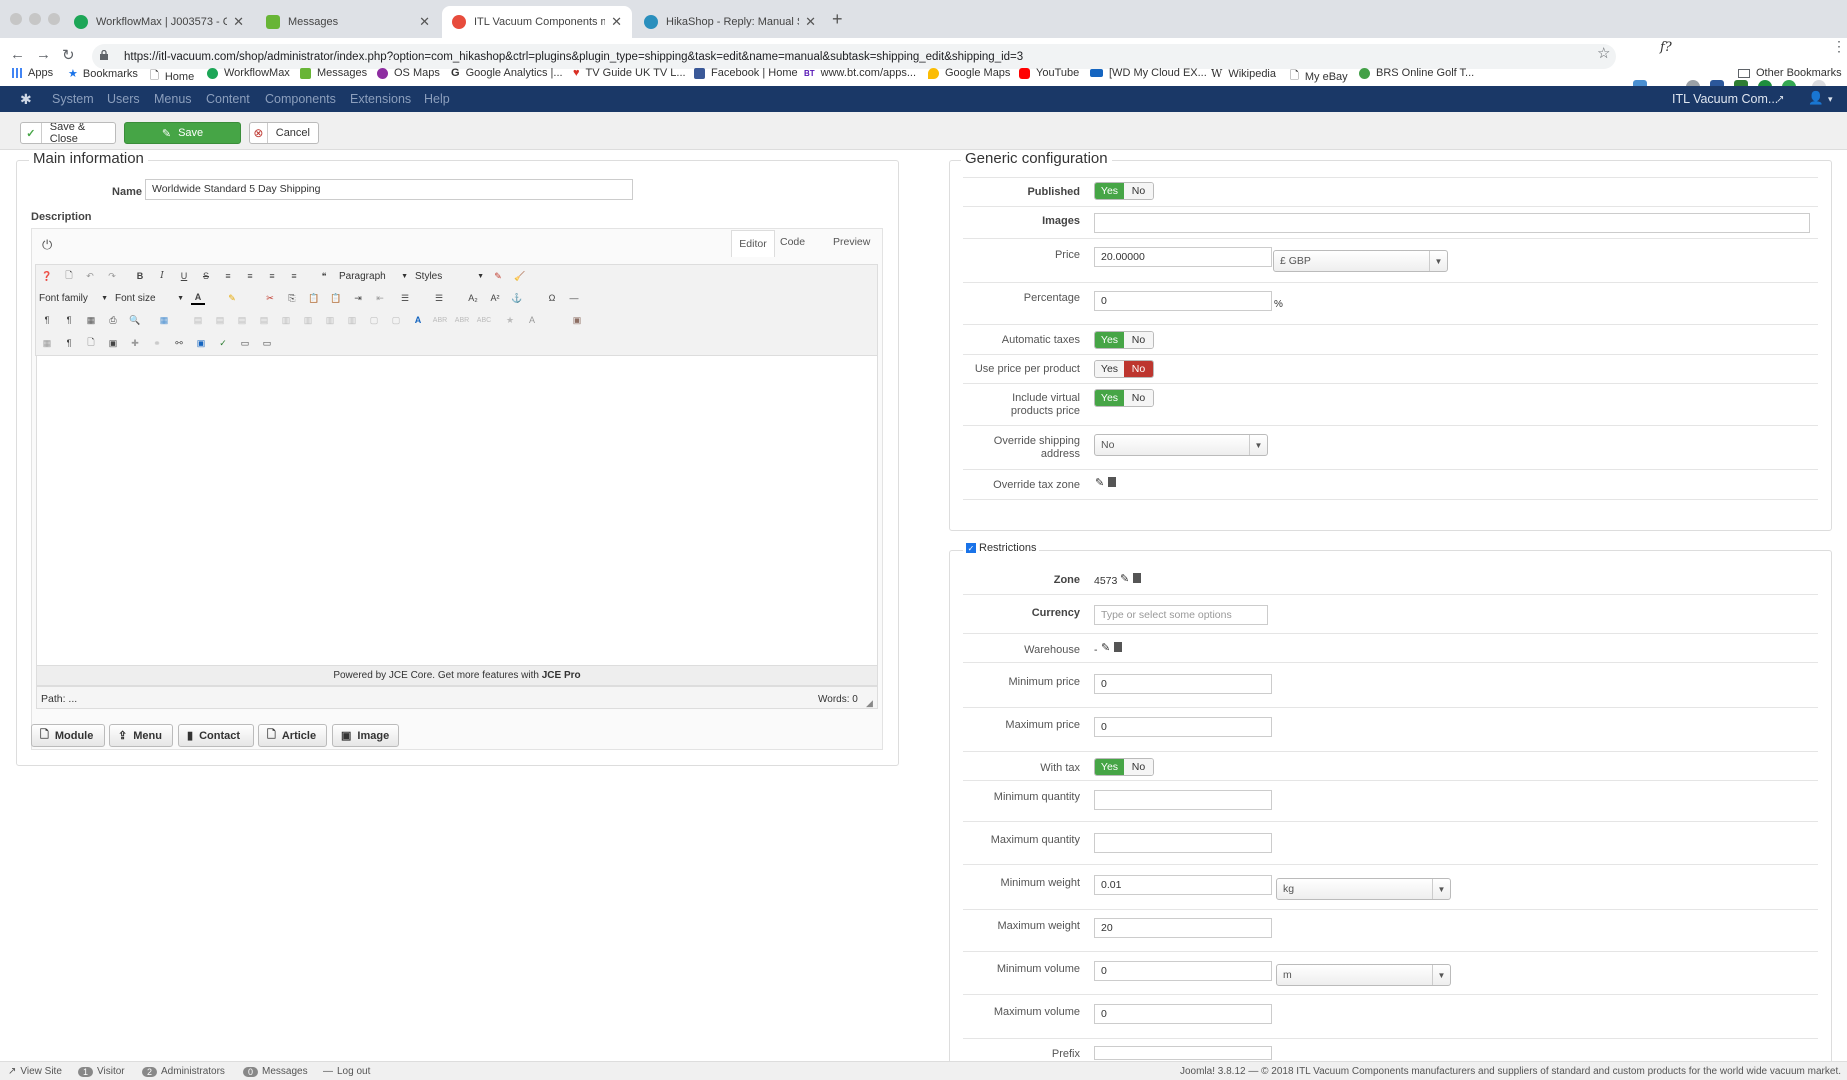 This screenshot has height=1080, width=1847. Describe the element at coordinates (520, 276) in the screenshot. I see `broom-icon: 🧹` at that location.